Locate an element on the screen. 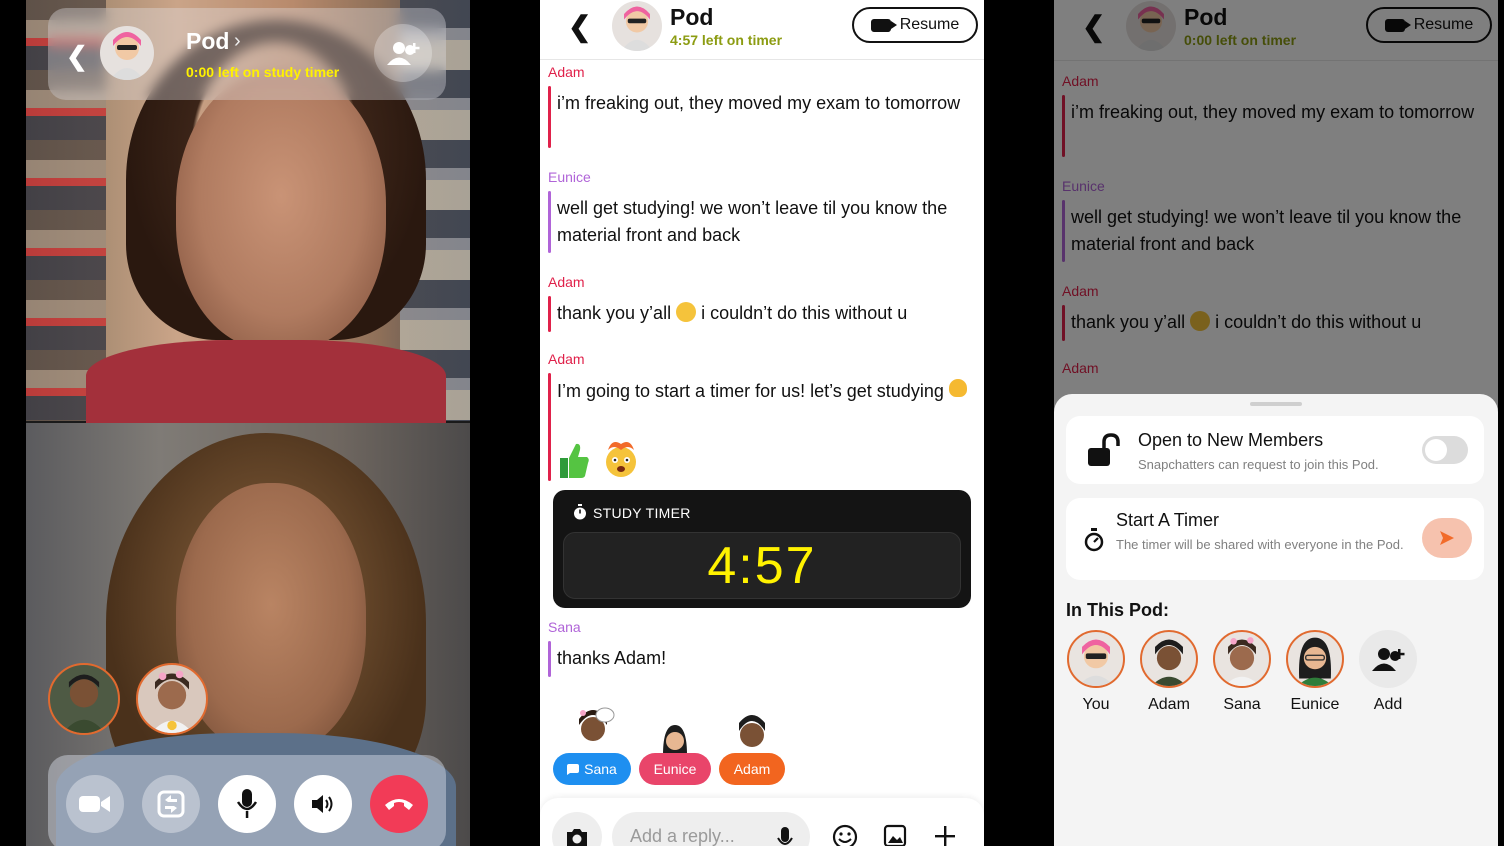 The image size is (1504, 846). participant-pip-adam is located at coordinates (84, 699).